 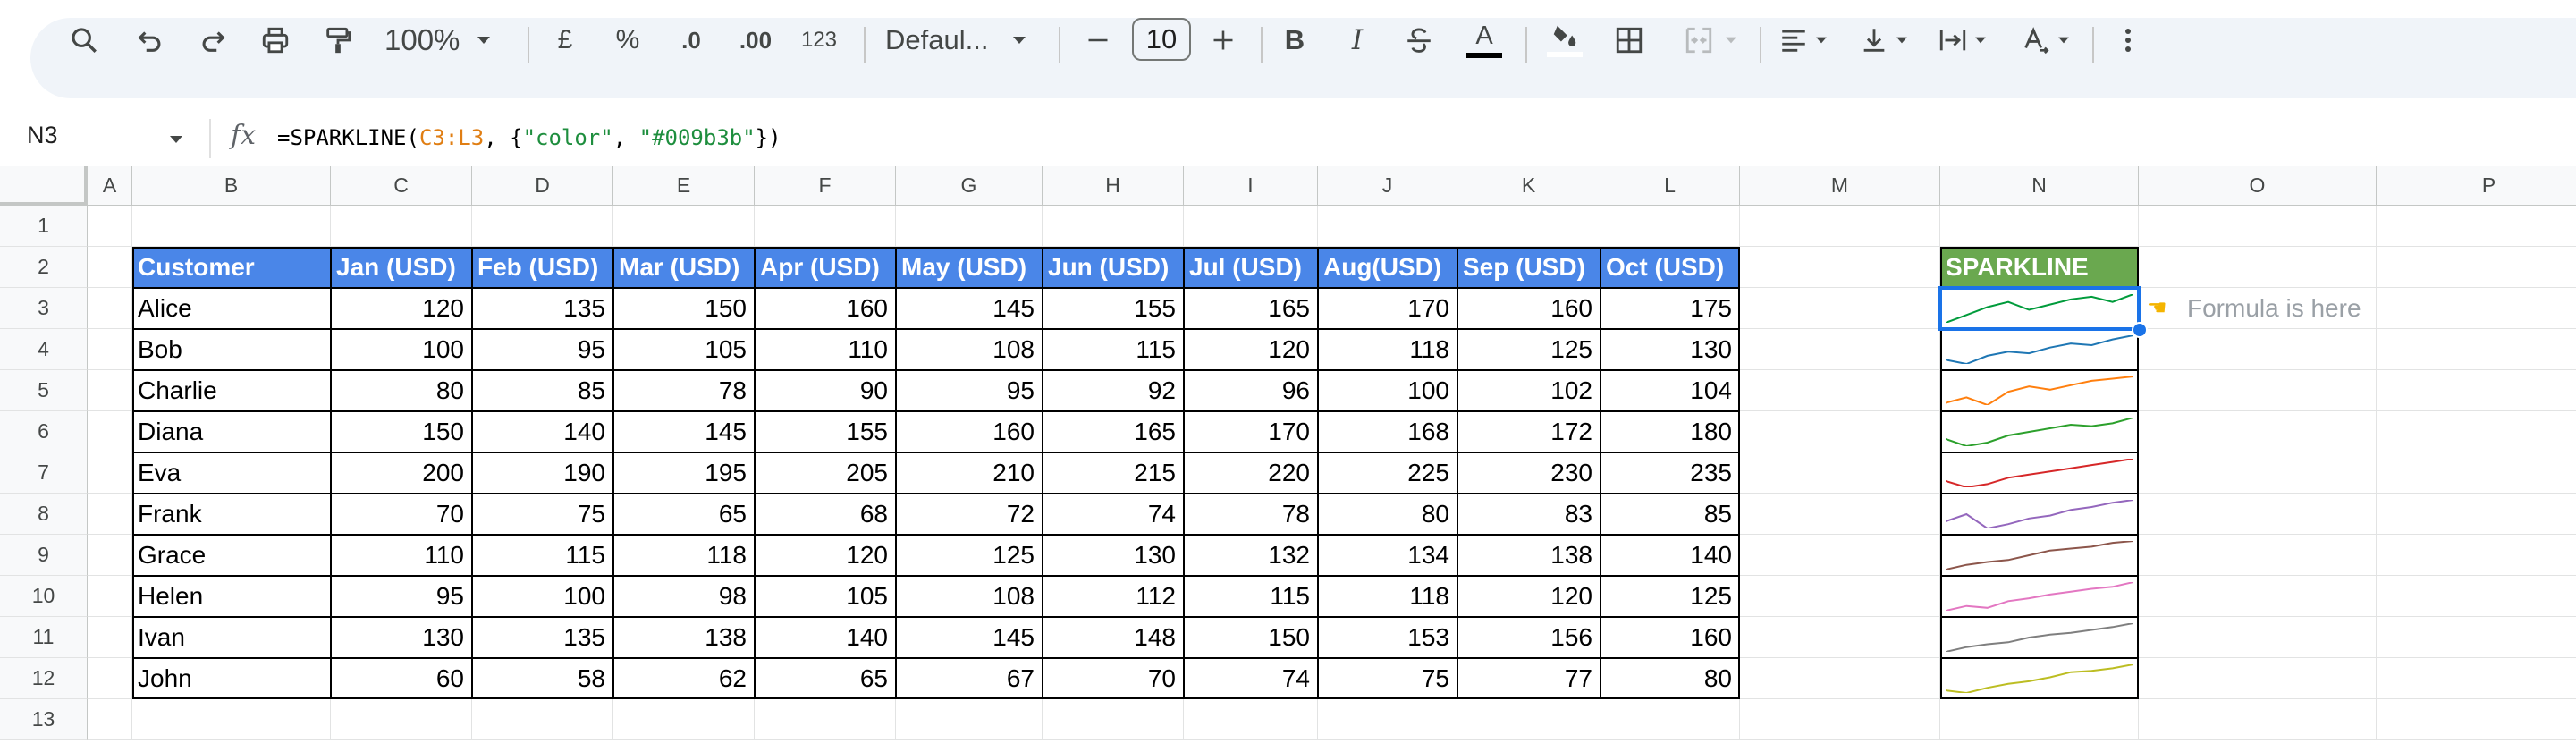 What do you see at coordinates (825, 186) in the screenshot?
I see `column-header-f: F` at bounding box center [825, 186].